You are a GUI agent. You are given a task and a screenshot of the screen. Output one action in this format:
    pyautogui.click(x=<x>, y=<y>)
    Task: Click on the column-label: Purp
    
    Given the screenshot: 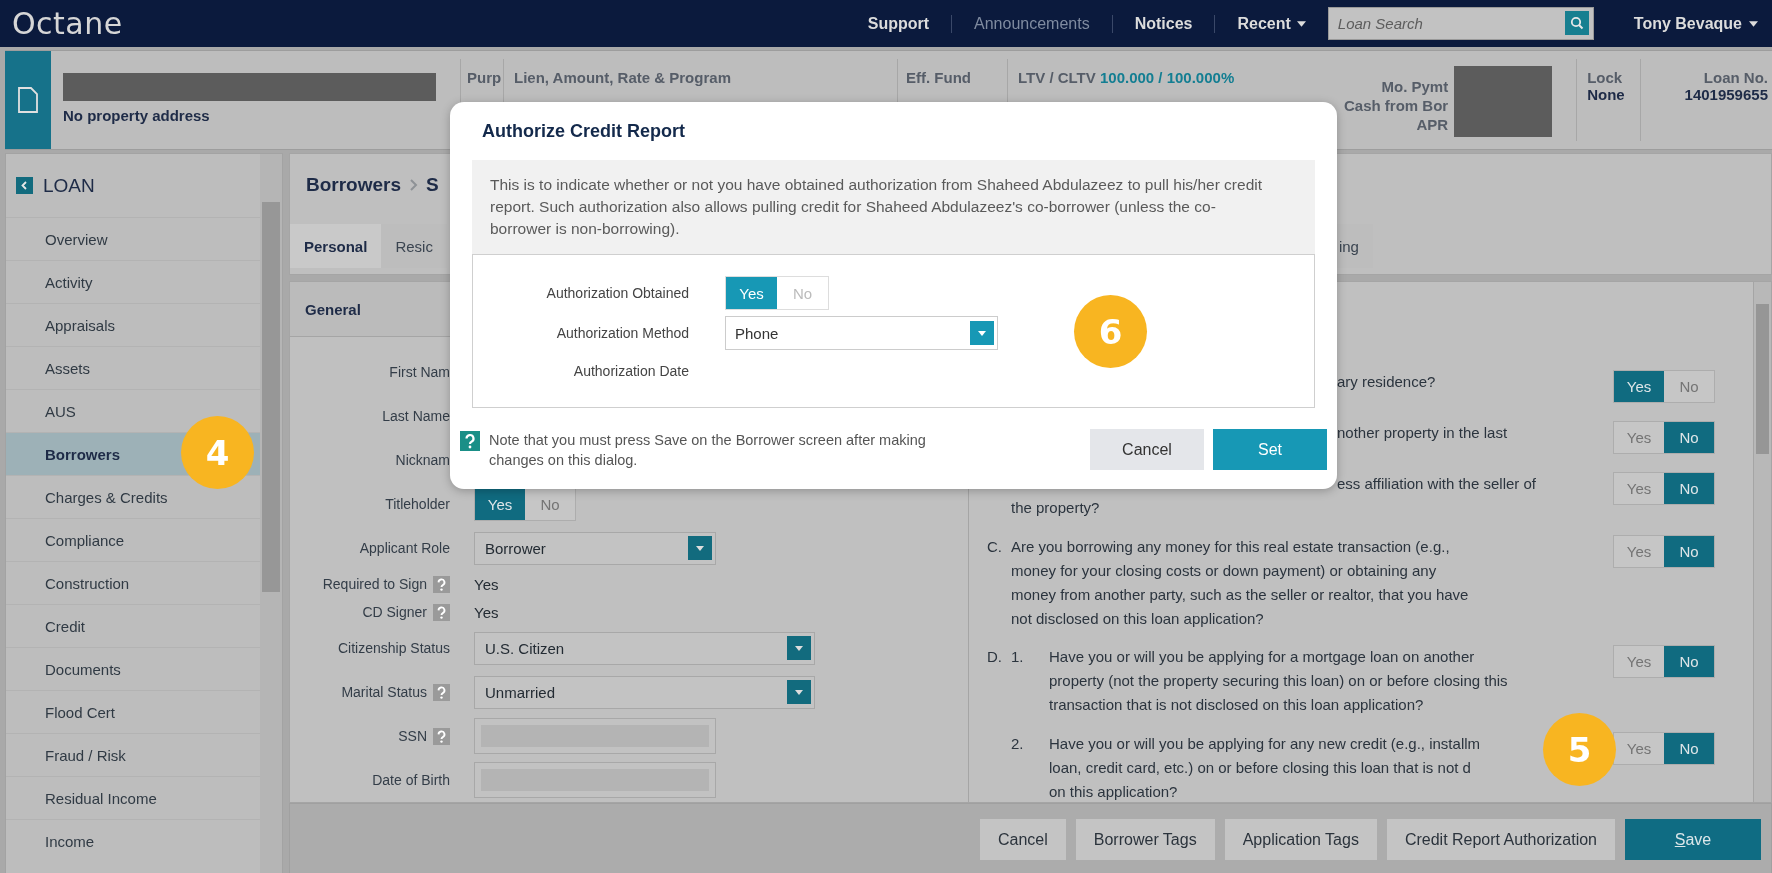 What is the action you would take?
    pyautogui.click(x=484, y=77)
    